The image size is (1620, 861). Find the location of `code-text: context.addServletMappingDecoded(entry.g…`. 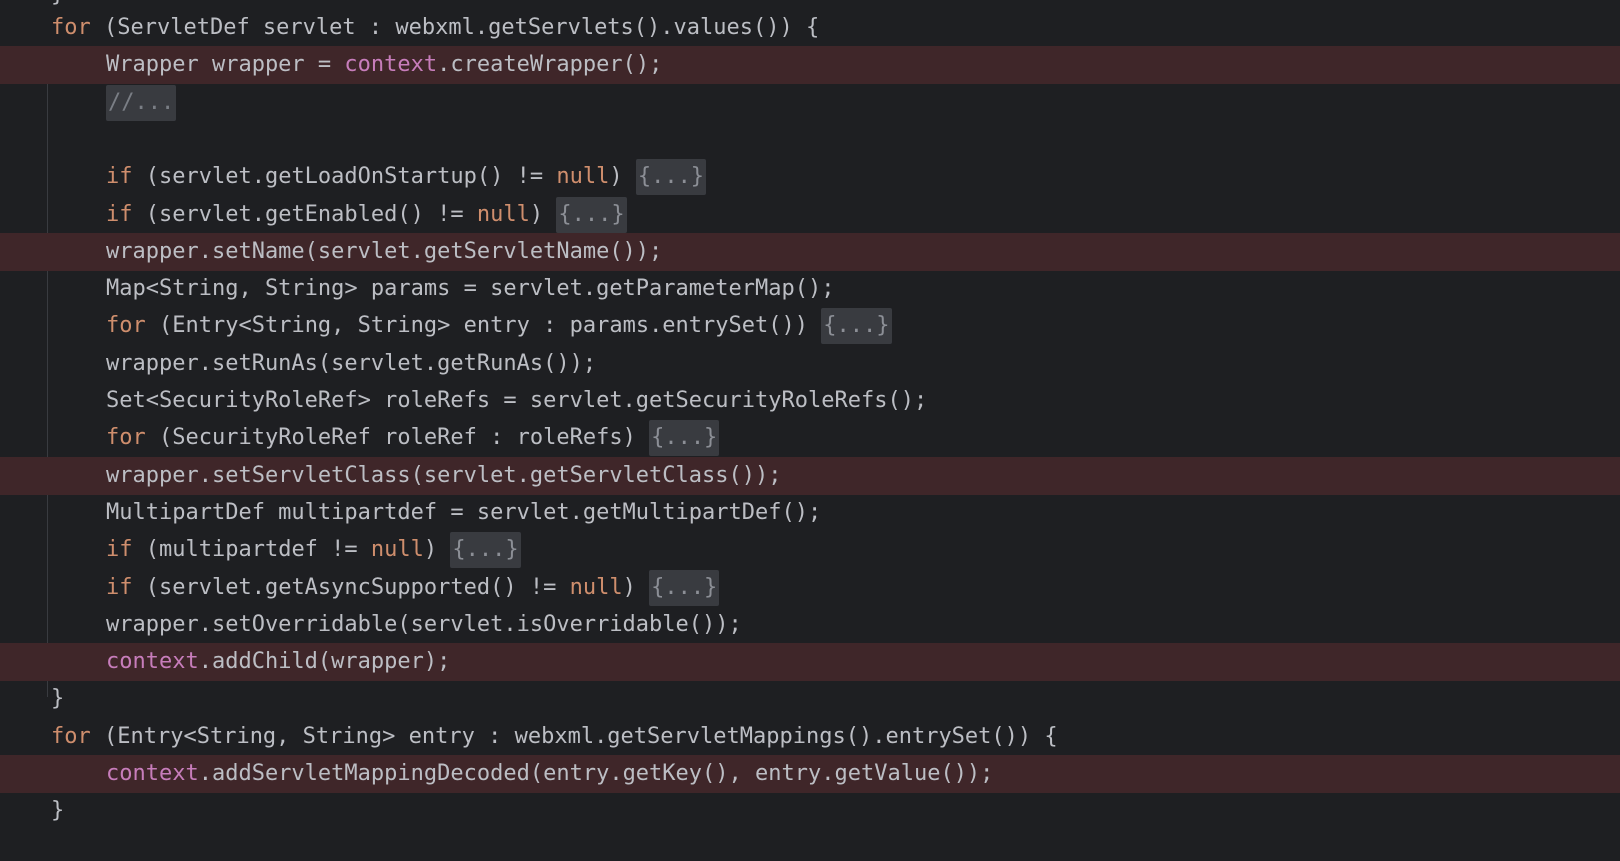

code-text: context.addServletMappingDecoded(entry.g… is located at coordinates (549, 774).